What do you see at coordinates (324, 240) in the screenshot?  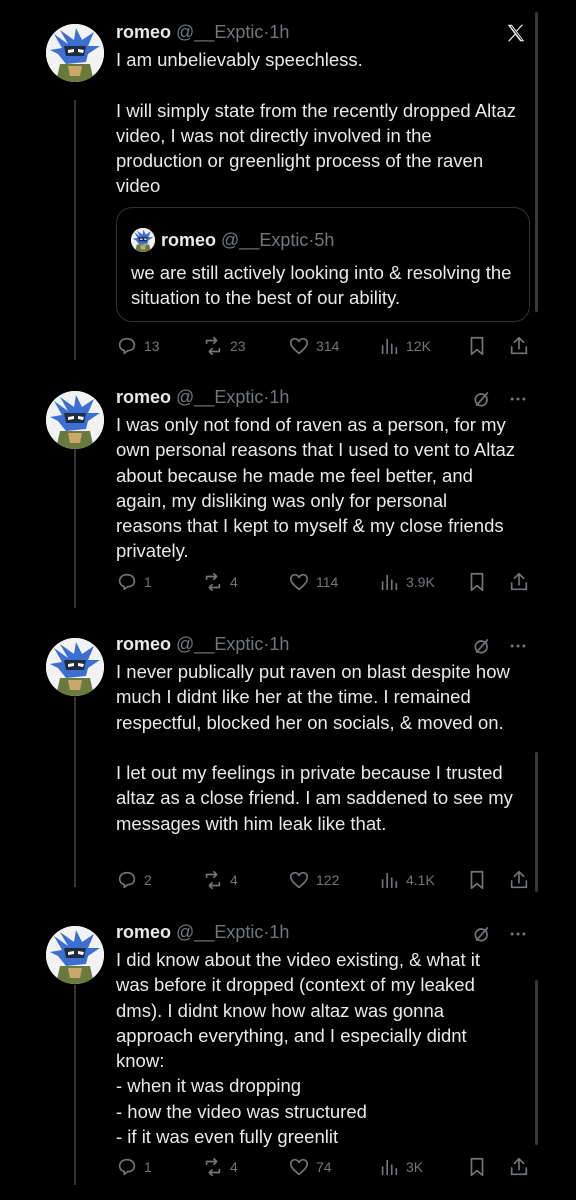 I see `quote-timestamp: 5h` at bounding box center [324, 240].